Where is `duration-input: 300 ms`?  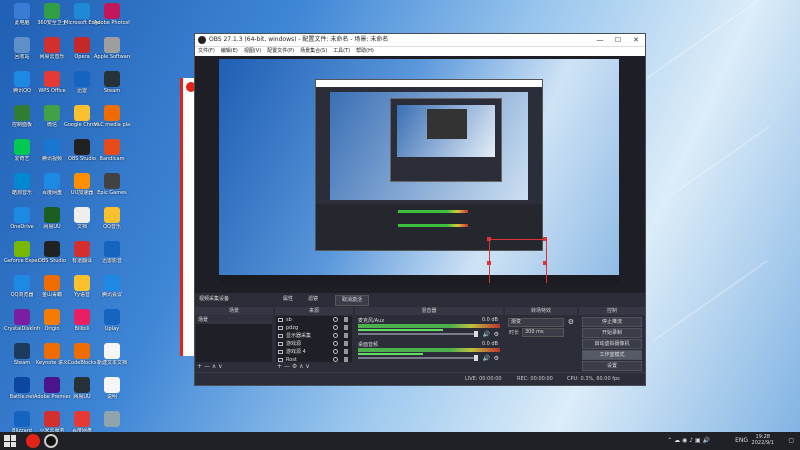 duration-input: 300 ms is located at coordinates (543, 332).